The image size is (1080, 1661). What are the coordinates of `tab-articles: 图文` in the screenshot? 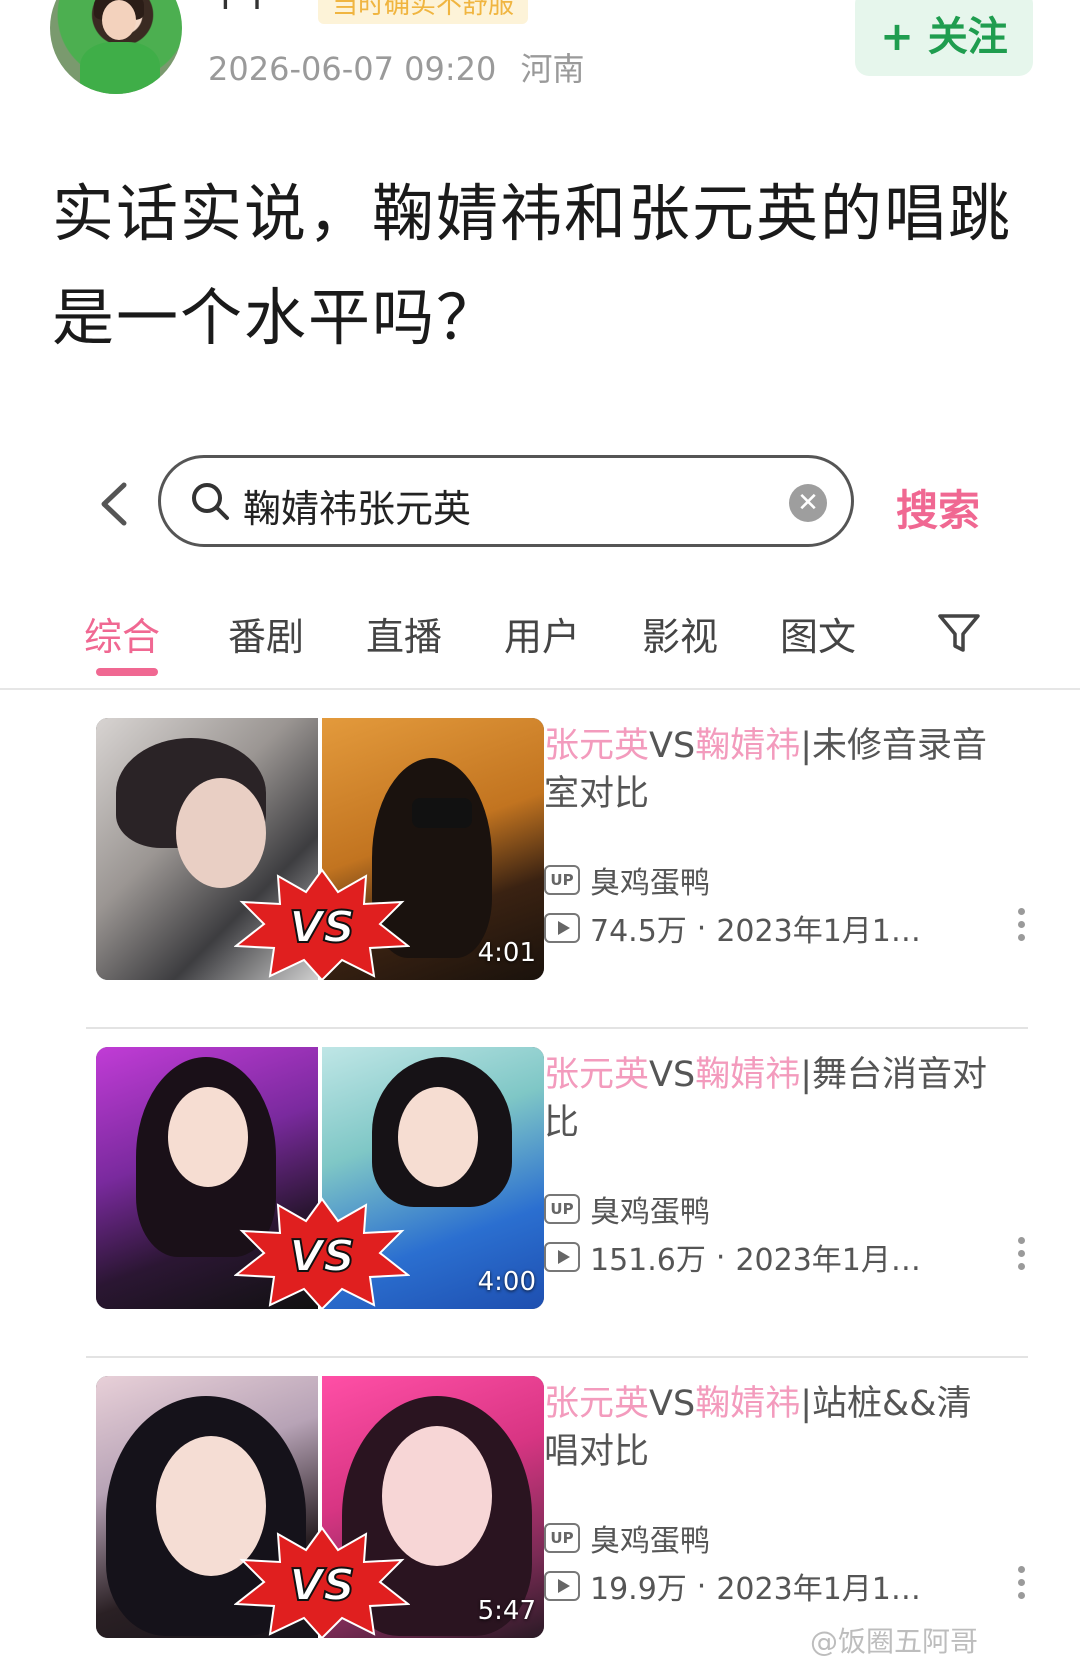 It's located at (818, 633).